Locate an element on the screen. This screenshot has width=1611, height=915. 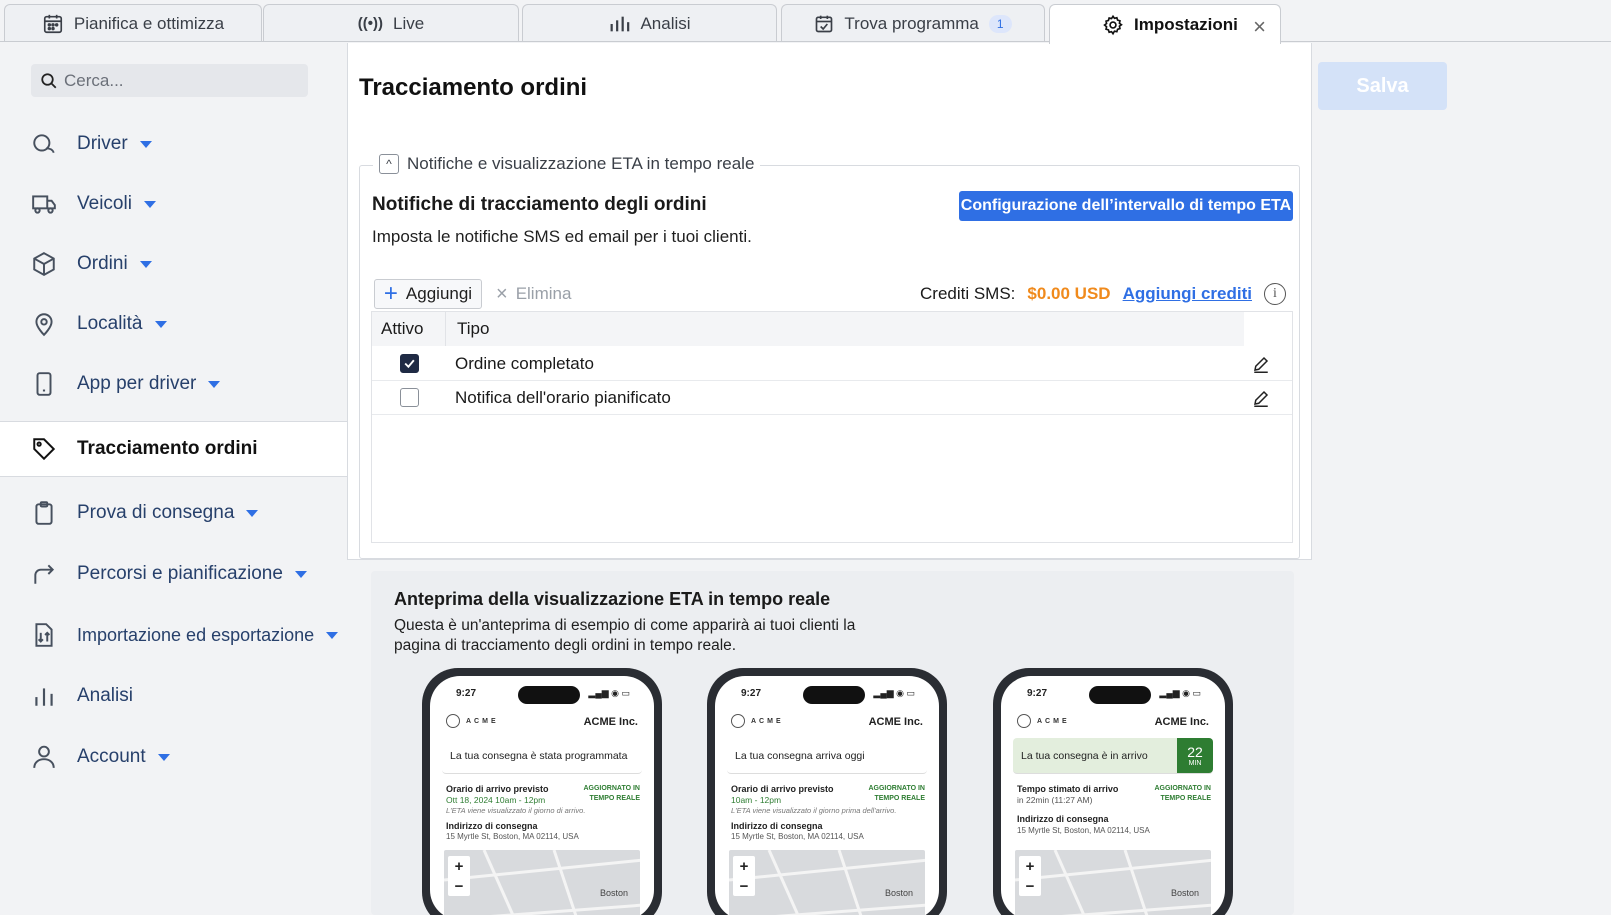
close-icon: × is located at coordinates (1259, 27).